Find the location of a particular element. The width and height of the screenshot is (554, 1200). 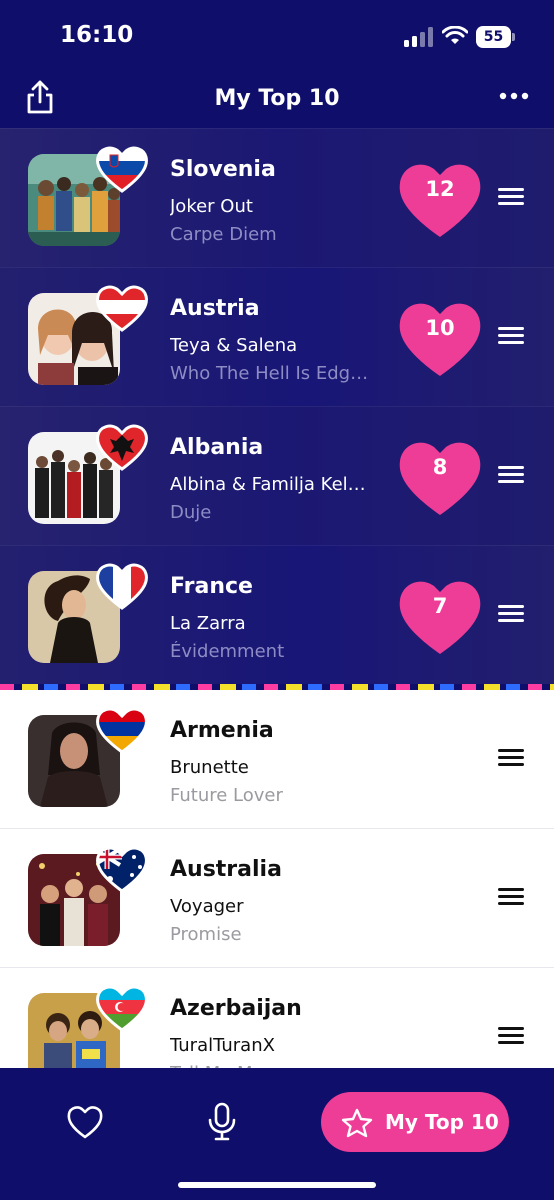

top10-row: France La Zarra Évidemment 7 is located at coordinates (277, 614).